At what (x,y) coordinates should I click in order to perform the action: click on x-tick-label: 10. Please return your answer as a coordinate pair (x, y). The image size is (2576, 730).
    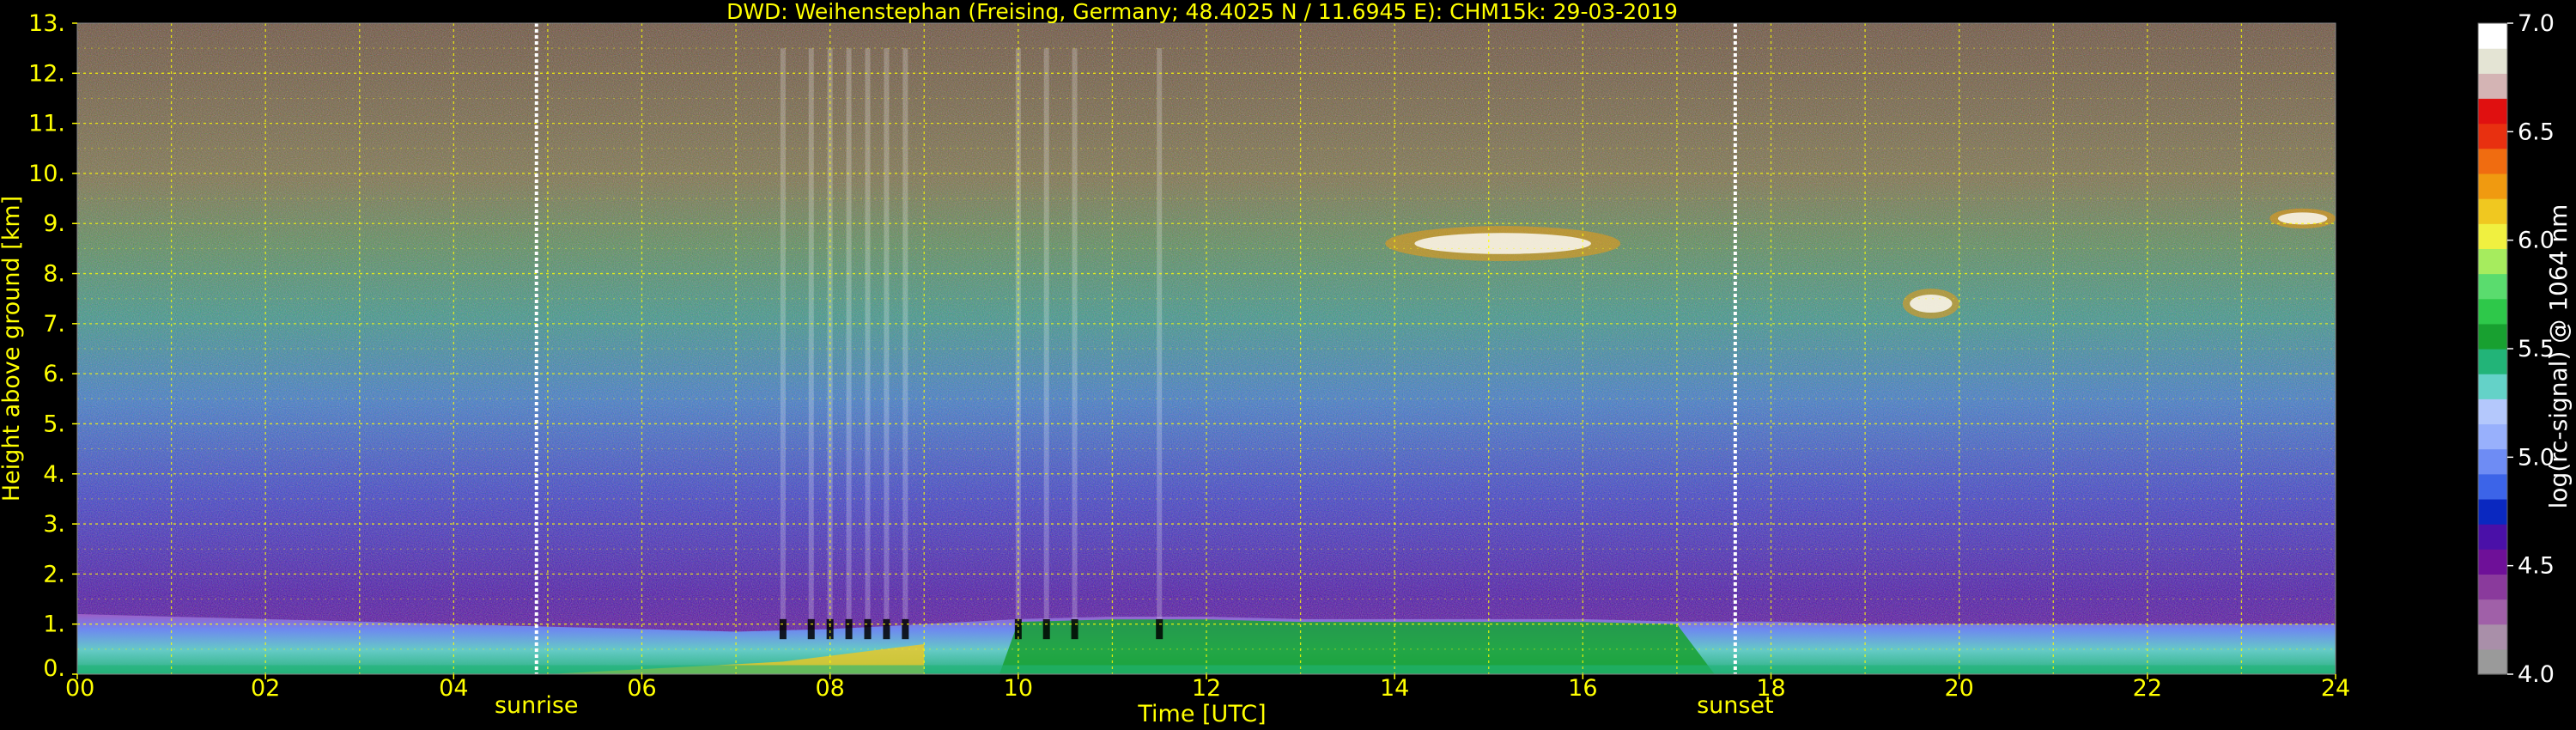
    Looking at the image, I should click on (1018, 688).